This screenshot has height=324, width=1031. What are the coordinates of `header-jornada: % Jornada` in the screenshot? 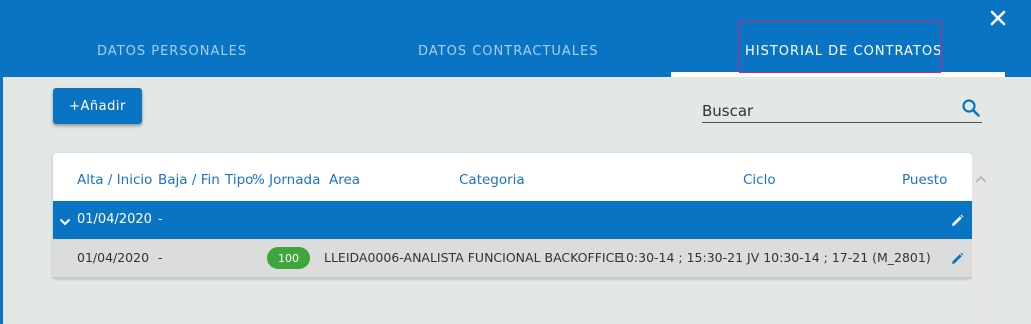 It's located at (286, 180).